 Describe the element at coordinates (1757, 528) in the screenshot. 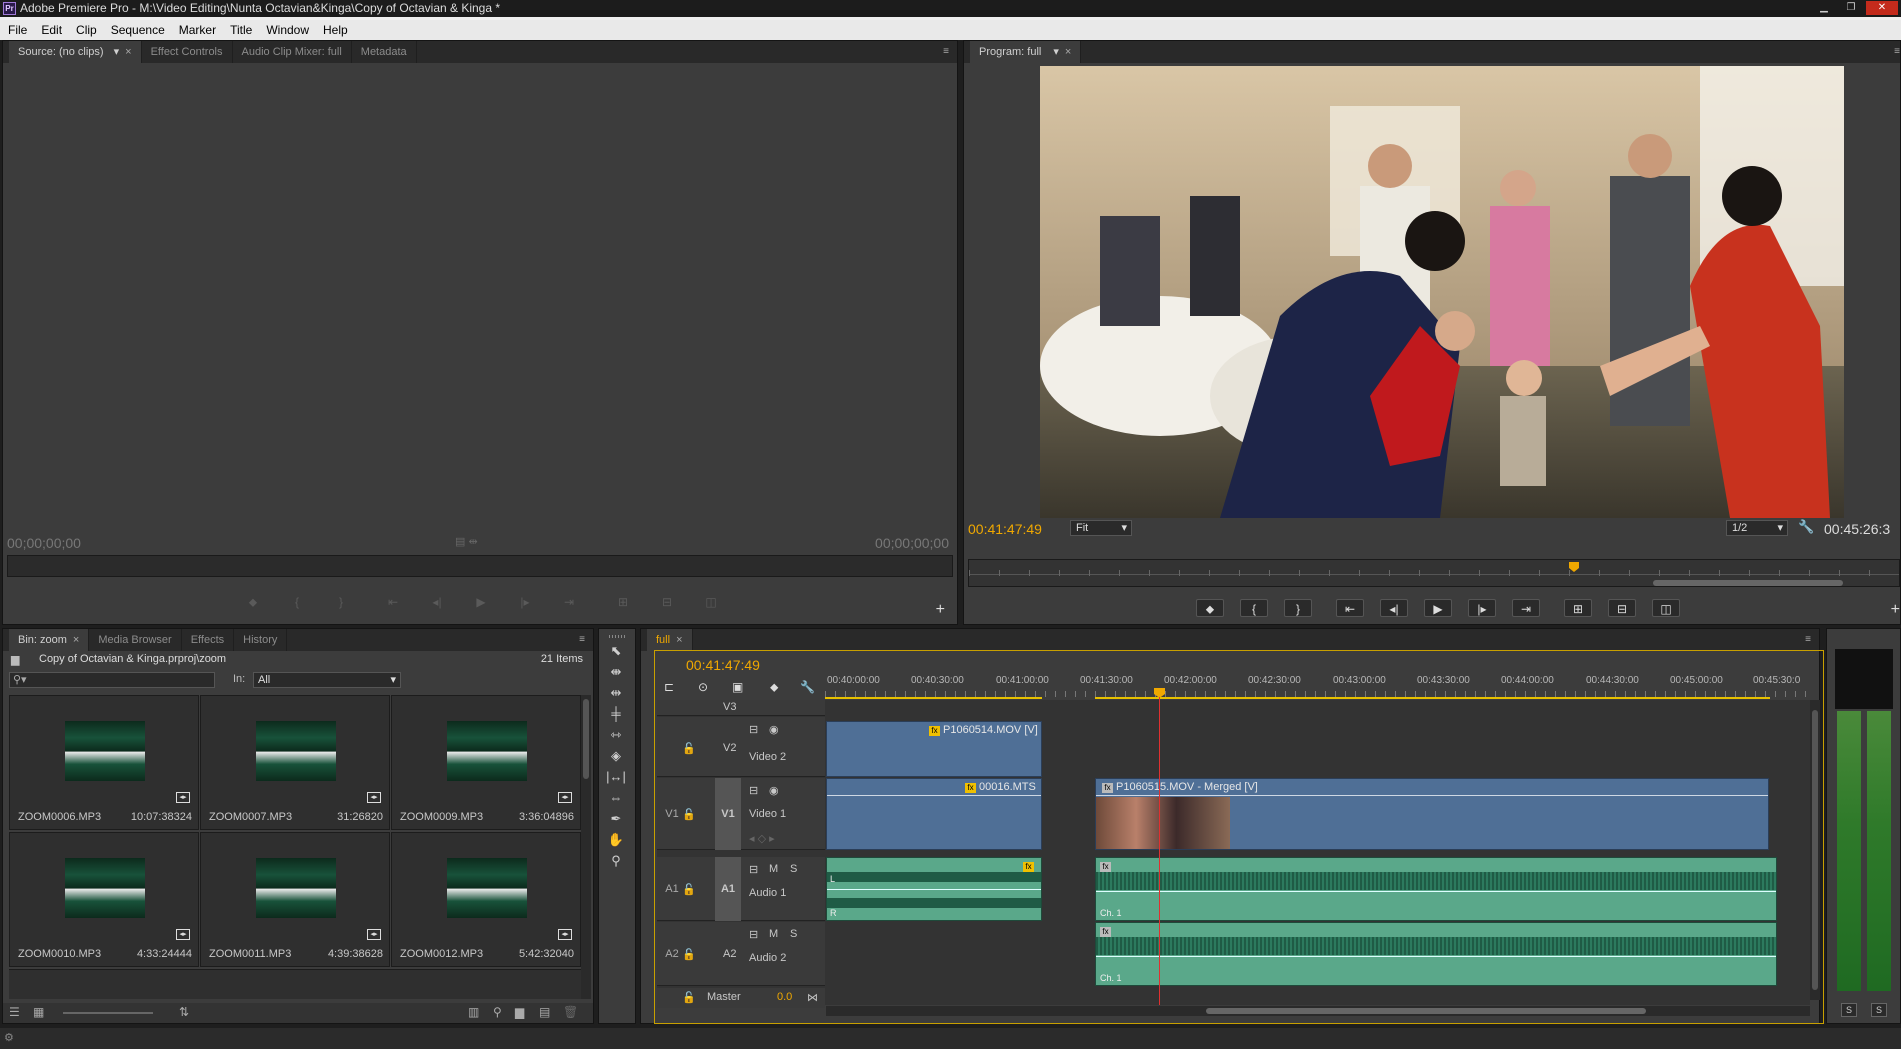

I see `program-resolution-select: 1/2 ▾` at that location.